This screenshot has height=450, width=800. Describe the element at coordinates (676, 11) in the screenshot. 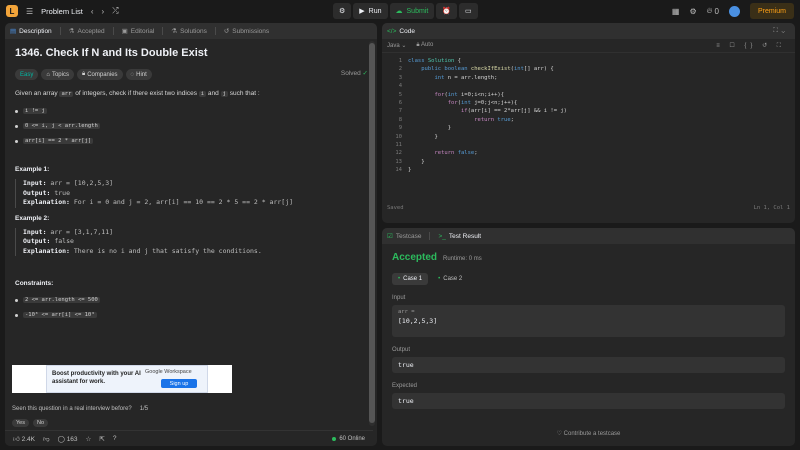

I see `layout-icon: ▦` at that location.